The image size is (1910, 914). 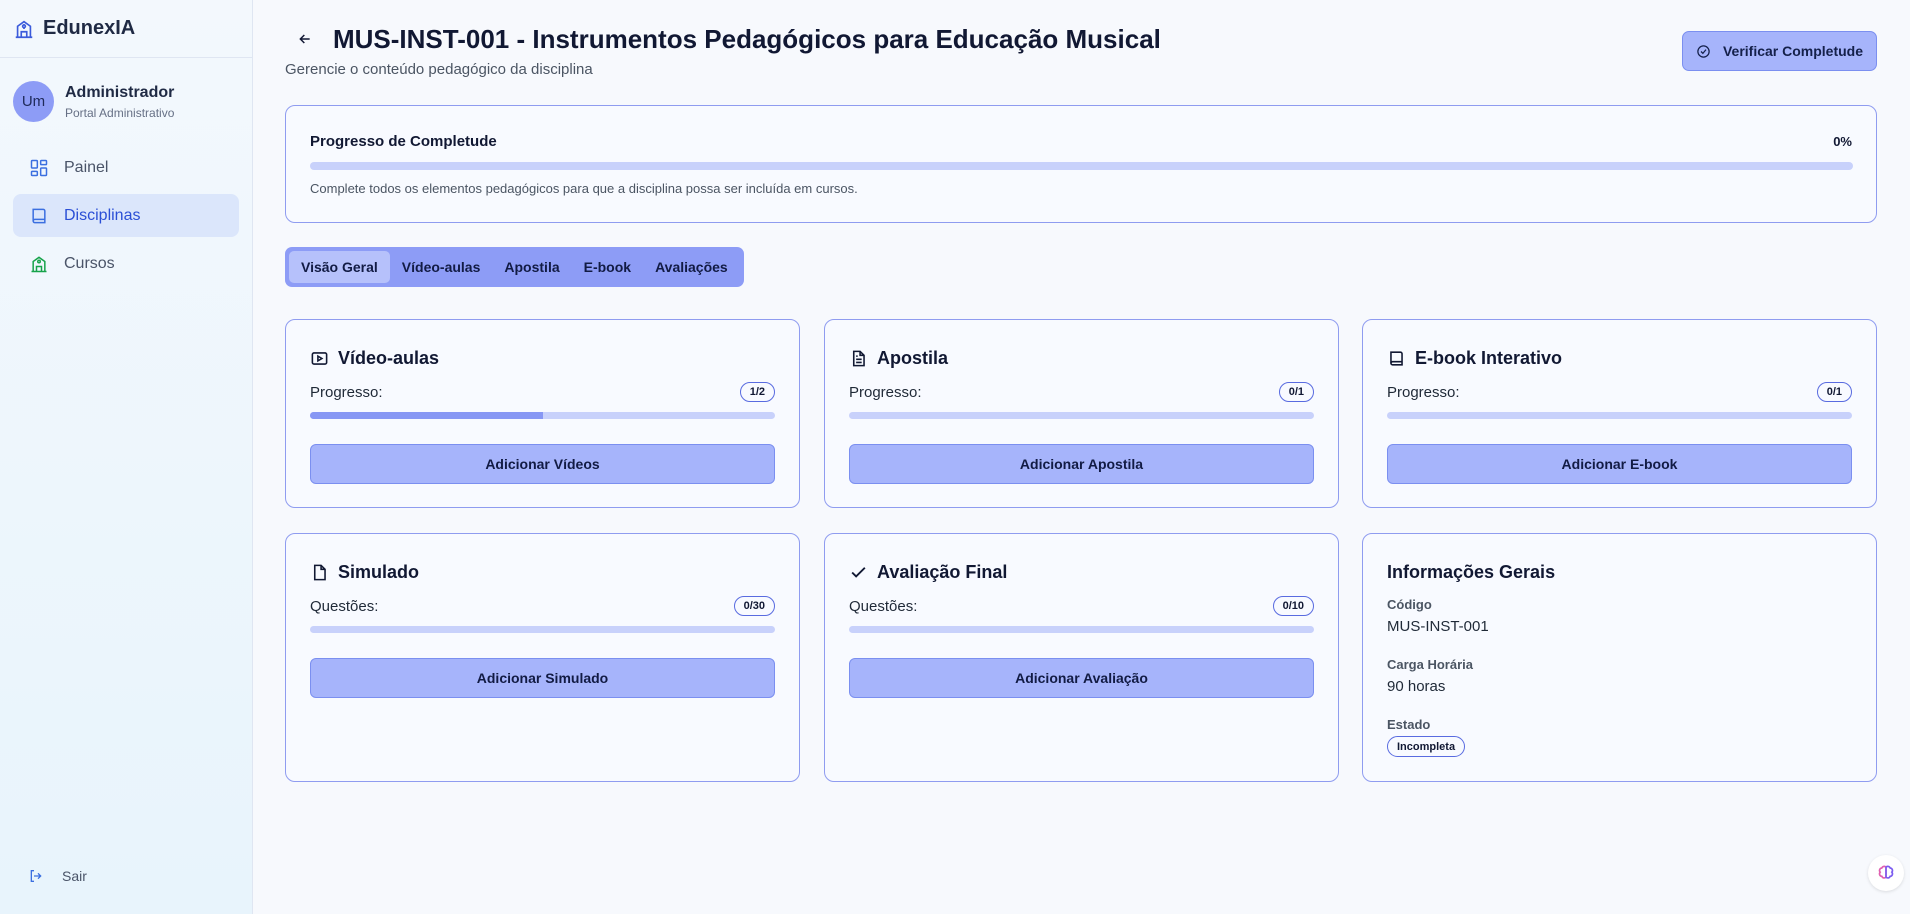 What do you see at coordinates (1081, 464) in the screenshot?
I see `add-apostila-button: Adicionar Apostila` at bounding box center [1081, 464].